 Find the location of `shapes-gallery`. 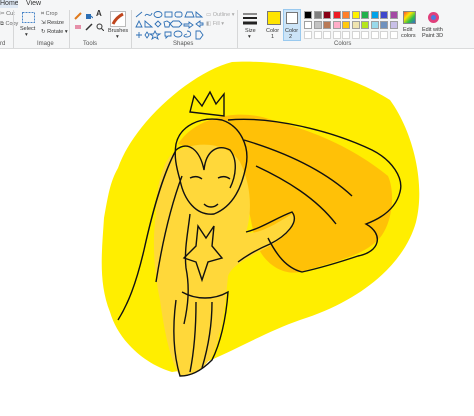

shapes-gallery is located at coordinates (169, 25).